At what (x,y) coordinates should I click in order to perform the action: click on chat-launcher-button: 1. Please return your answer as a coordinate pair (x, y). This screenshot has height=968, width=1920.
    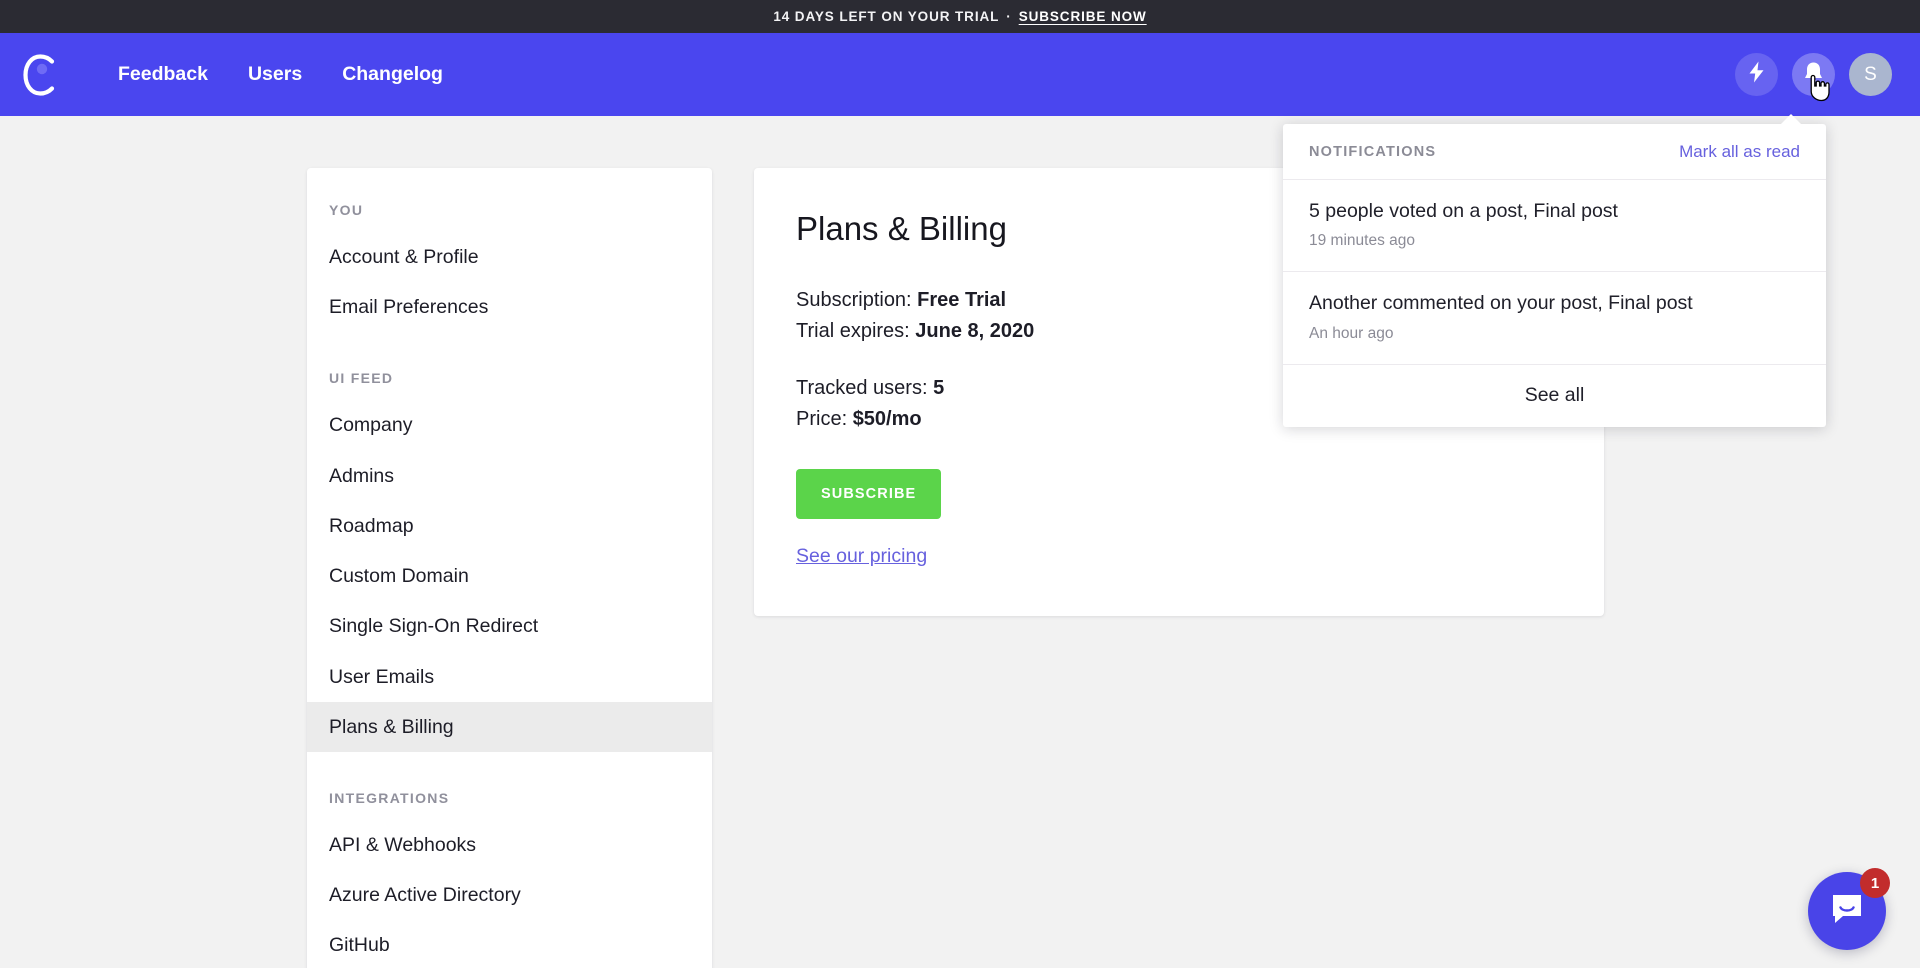
    Looking at the image, I should click on (1849, 909).